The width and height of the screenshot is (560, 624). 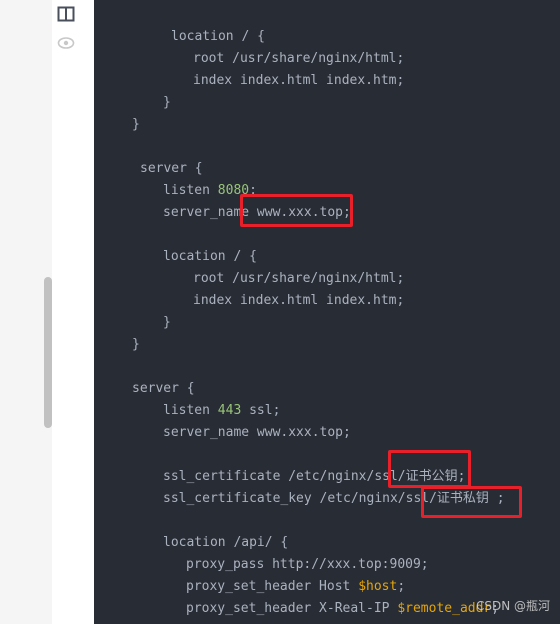 I want to click on code-line: location /api/ {, so click(x=225, y=543).